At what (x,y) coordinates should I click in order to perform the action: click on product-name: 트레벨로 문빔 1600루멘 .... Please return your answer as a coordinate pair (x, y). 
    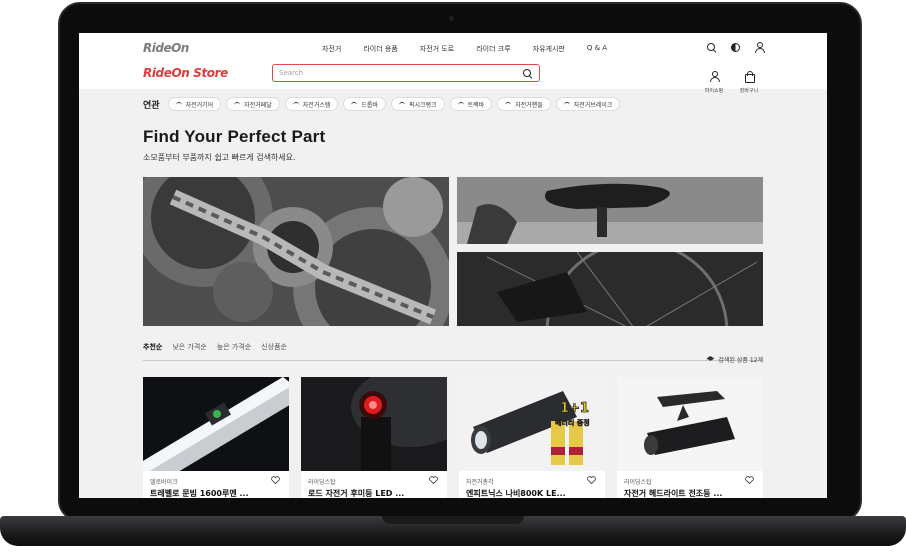
    Looking at the image, I should click on (199, 493).